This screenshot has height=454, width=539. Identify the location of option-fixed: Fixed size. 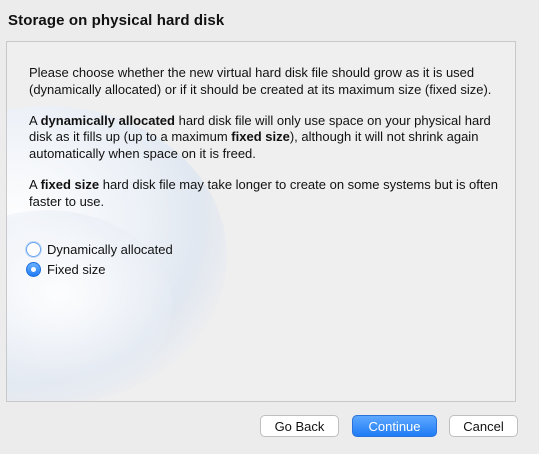
(66, 269).